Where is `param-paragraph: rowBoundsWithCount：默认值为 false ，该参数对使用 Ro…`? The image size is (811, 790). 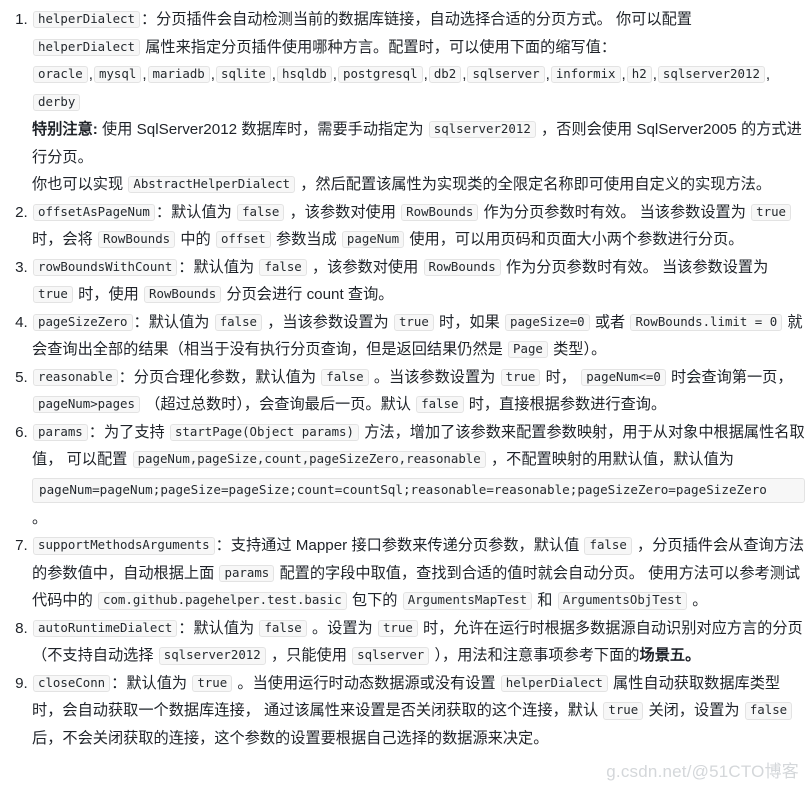 param-paragraph: rowBoundsWithCount：默认值为 false ，该参数对使用 Ro… is located at coordinates (418, 281).